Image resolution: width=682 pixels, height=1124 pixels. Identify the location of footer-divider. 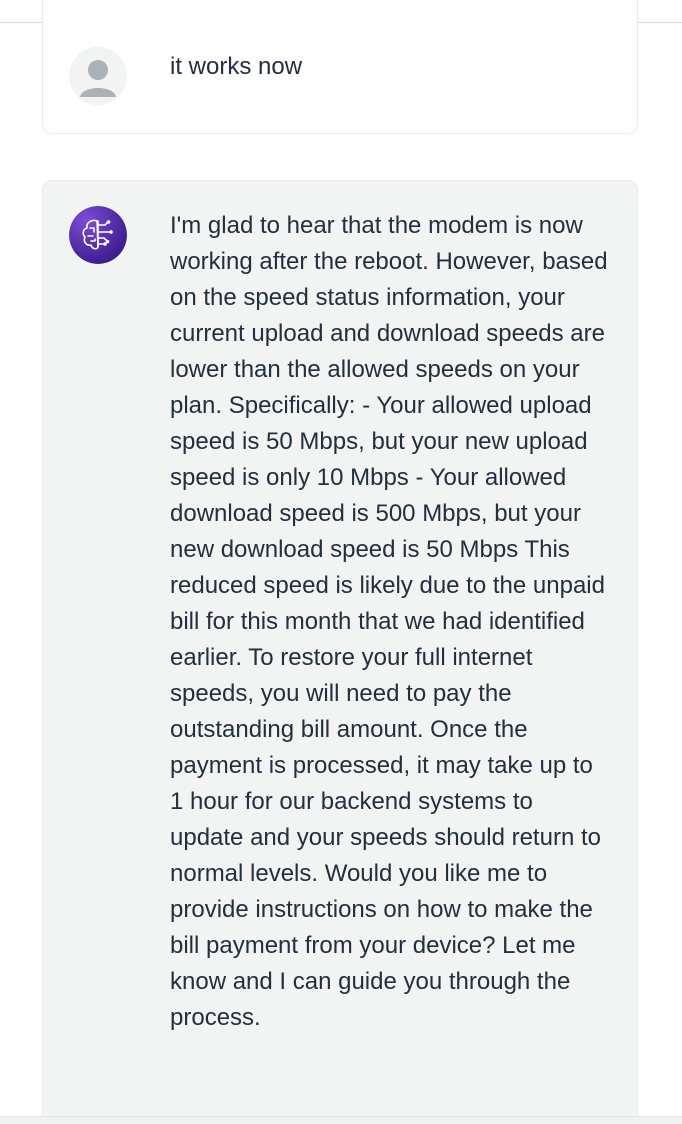
(341, 1120).